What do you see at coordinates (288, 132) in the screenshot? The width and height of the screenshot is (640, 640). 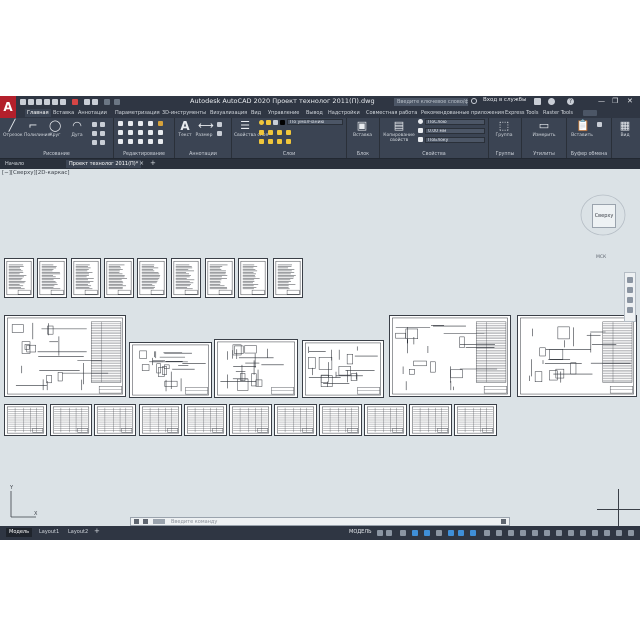 I see `layer-off-icon` at bounding box center [288, 132].